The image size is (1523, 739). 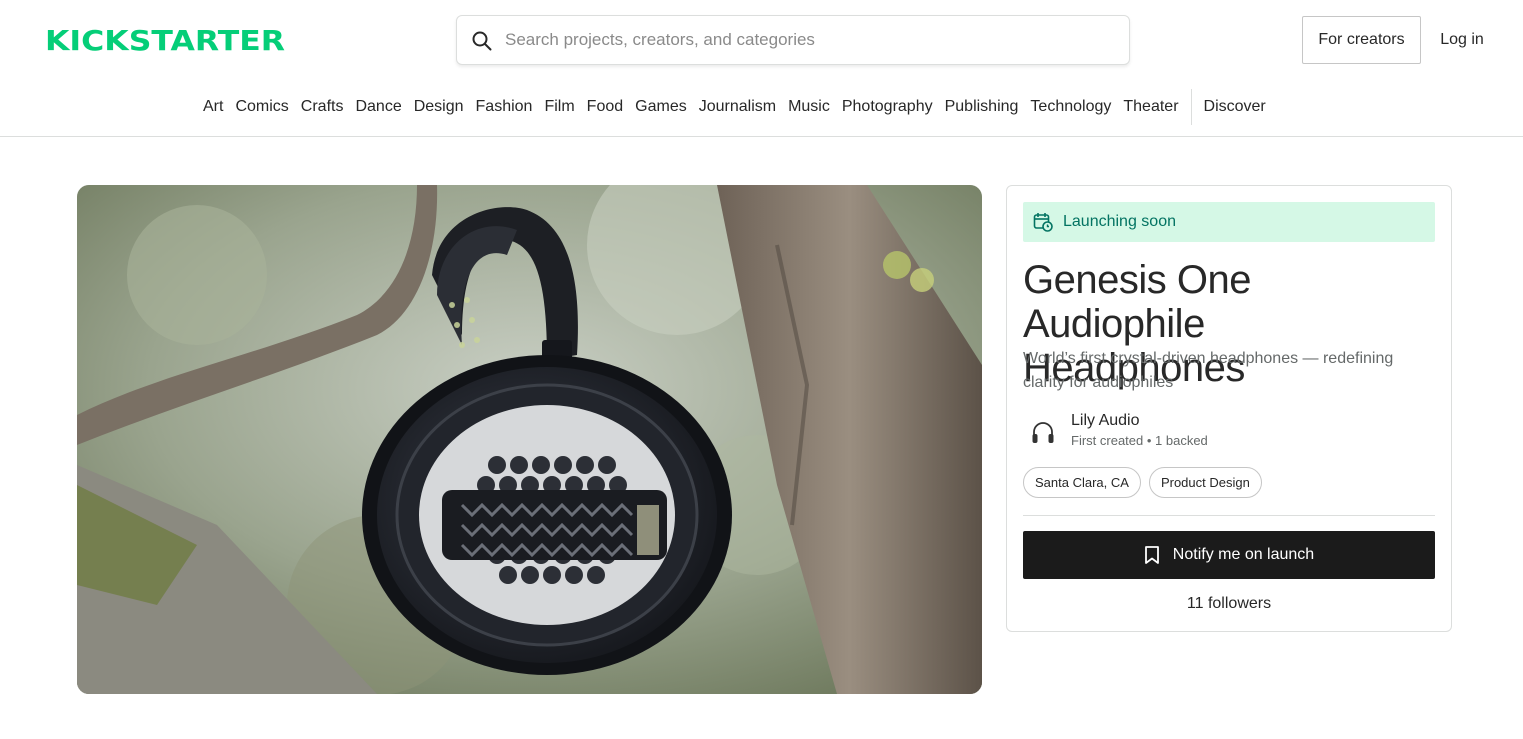 I want to click on kickstarter-logo: KICKSTARTER, so click(x=165, y=40).